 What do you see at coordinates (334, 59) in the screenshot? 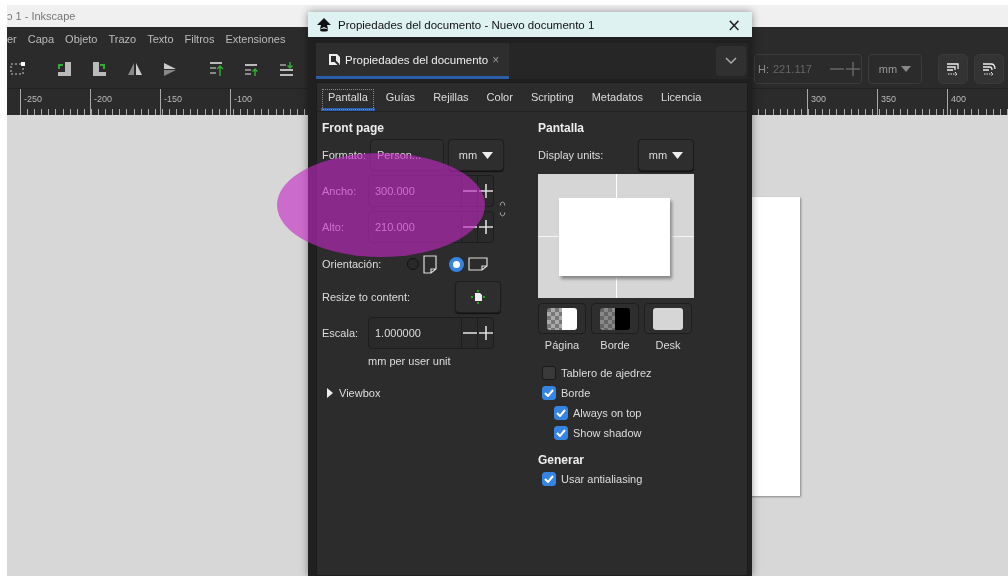
I see `document-icon` at bounding box center [334, 59].